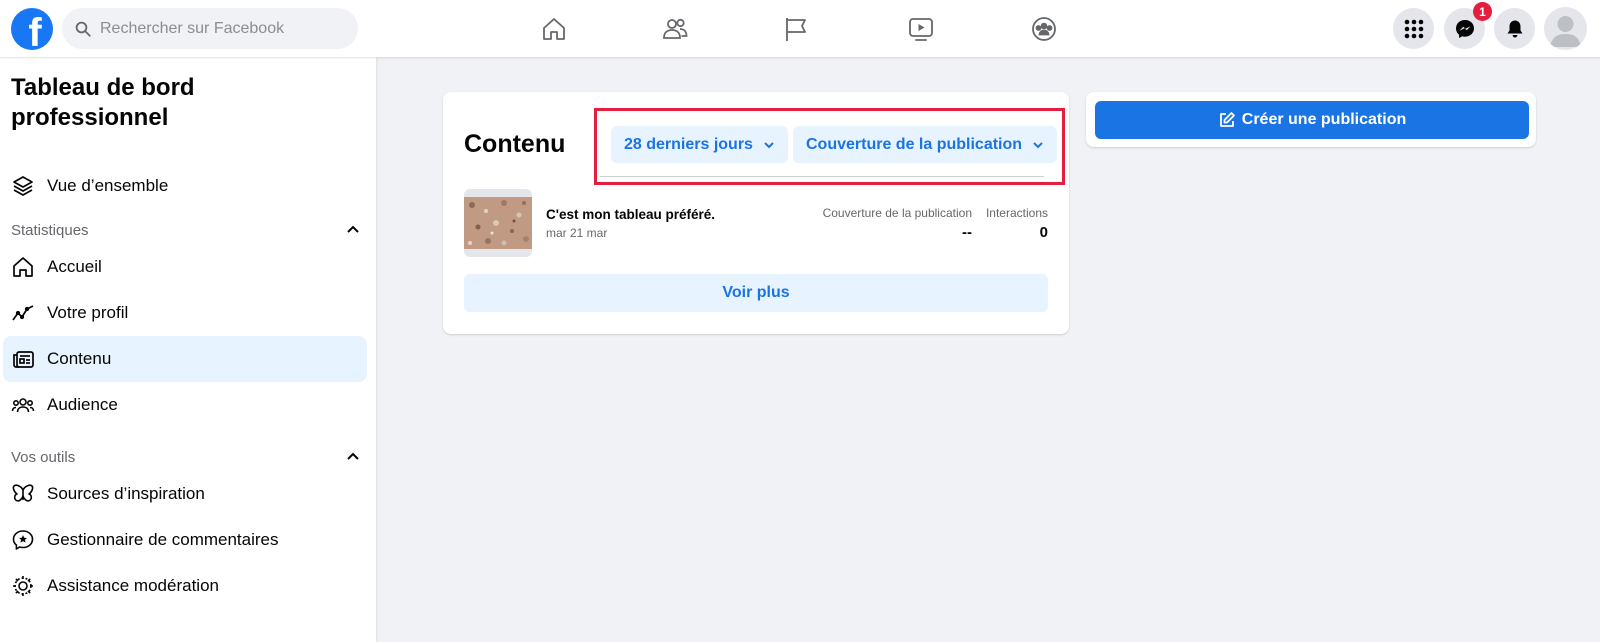 The width and height of the screenshot is (1600, 642). I want to click on comment-star-icon, so click(23, 540).